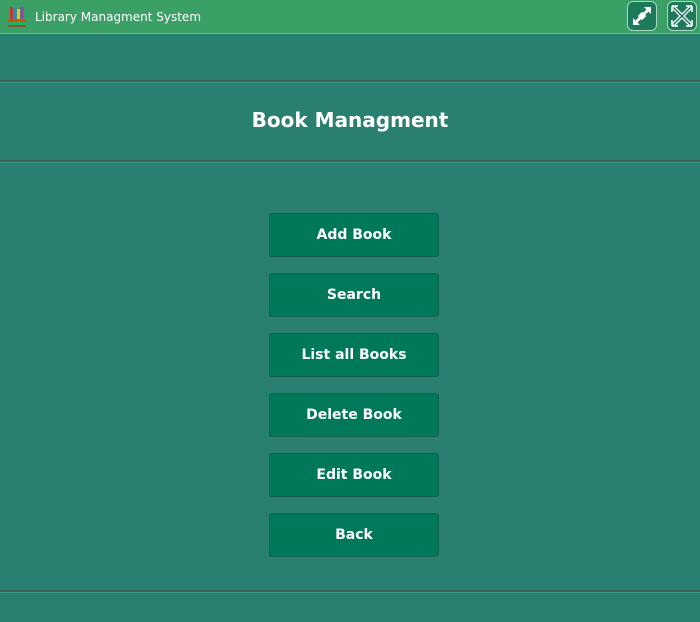  What do you see at coordinates (682, 16) in the screenshot?
I see `close-button` at bounding box center [682, 16].